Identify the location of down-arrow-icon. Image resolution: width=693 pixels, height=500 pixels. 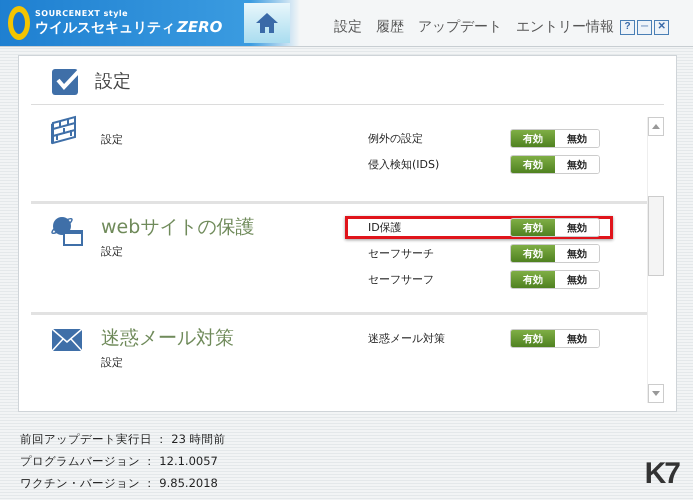
(656, 393).